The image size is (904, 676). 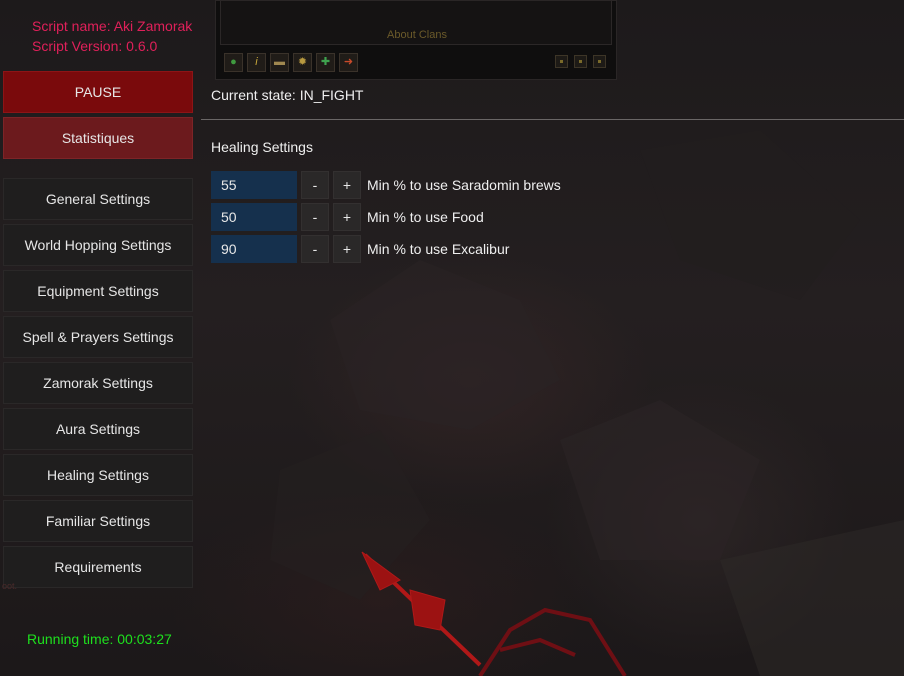 What do you see at coordinates (256, 62) in the screenshot?
I see `info-icon: i` at bounding box center [256, 62].